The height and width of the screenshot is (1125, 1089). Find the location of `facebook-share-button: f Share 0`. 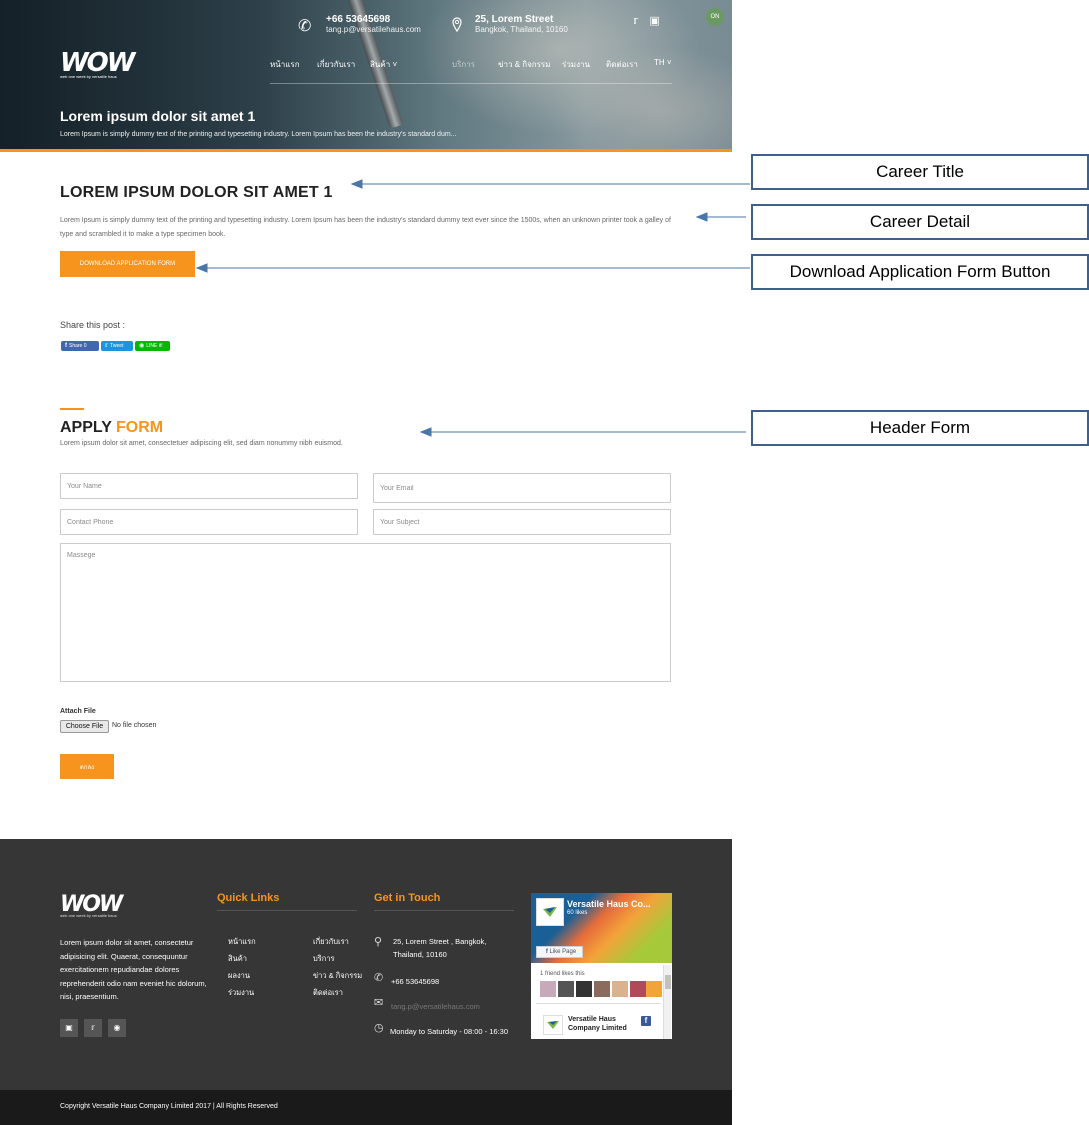

facebook-share-button: f Share 0 is located at coordinates (80, 346).